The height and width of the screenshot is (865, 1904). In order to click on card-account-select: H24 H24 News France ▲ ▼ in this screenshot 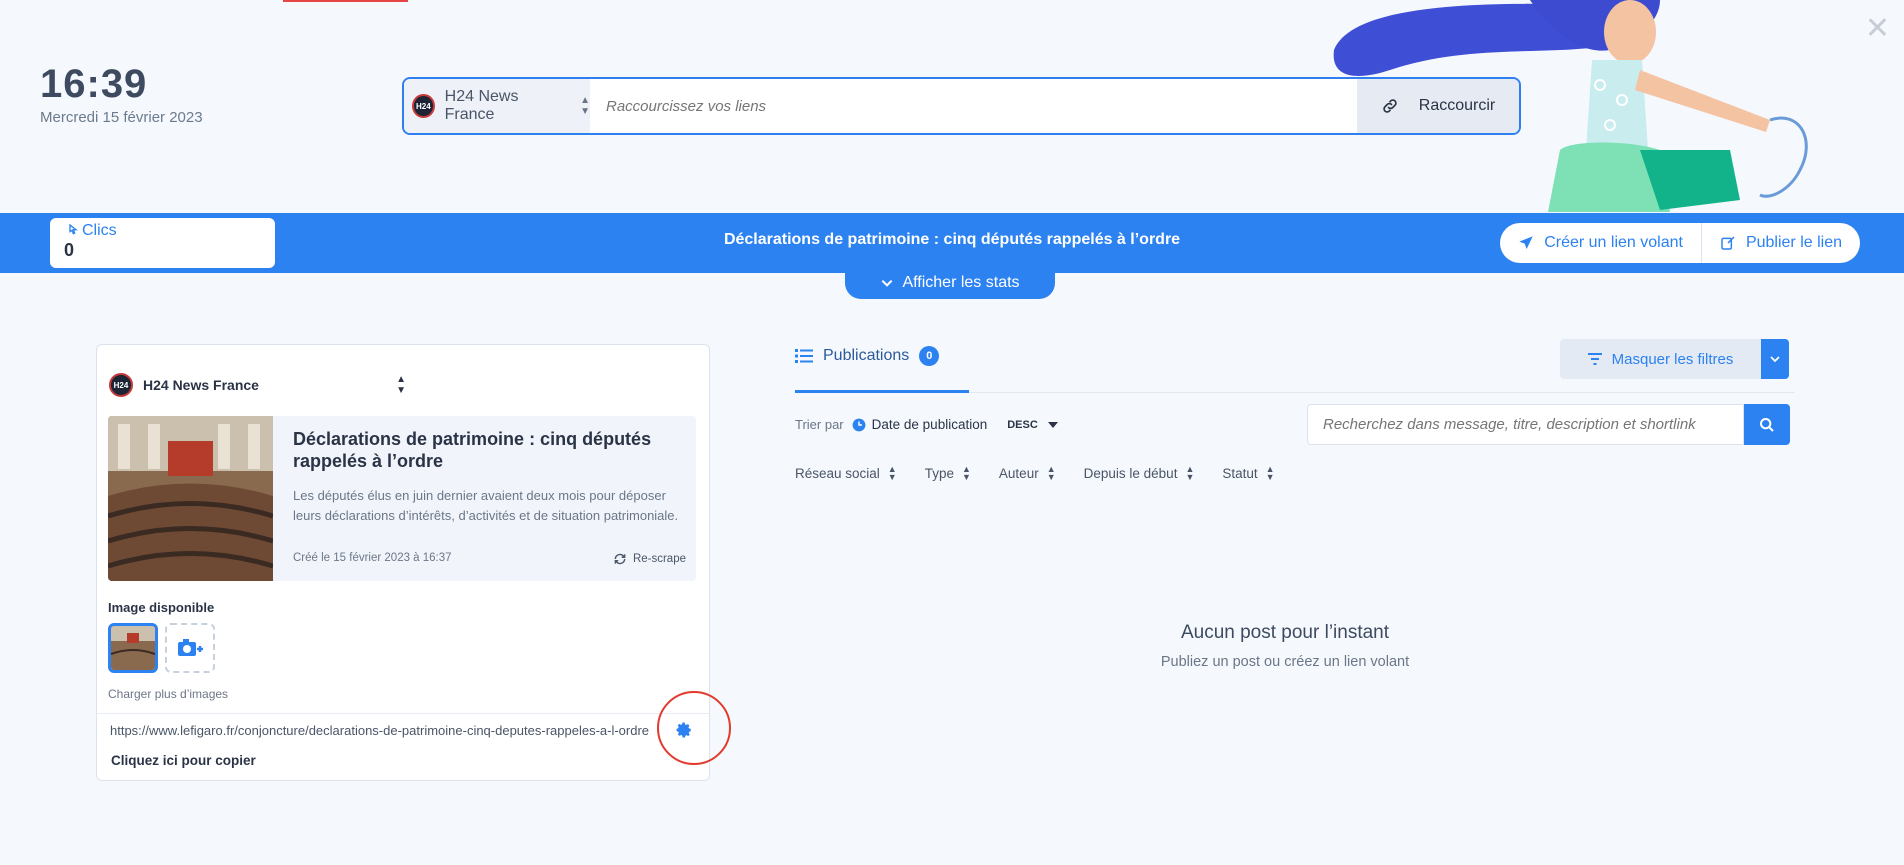, I will do `click(260, 385)`.